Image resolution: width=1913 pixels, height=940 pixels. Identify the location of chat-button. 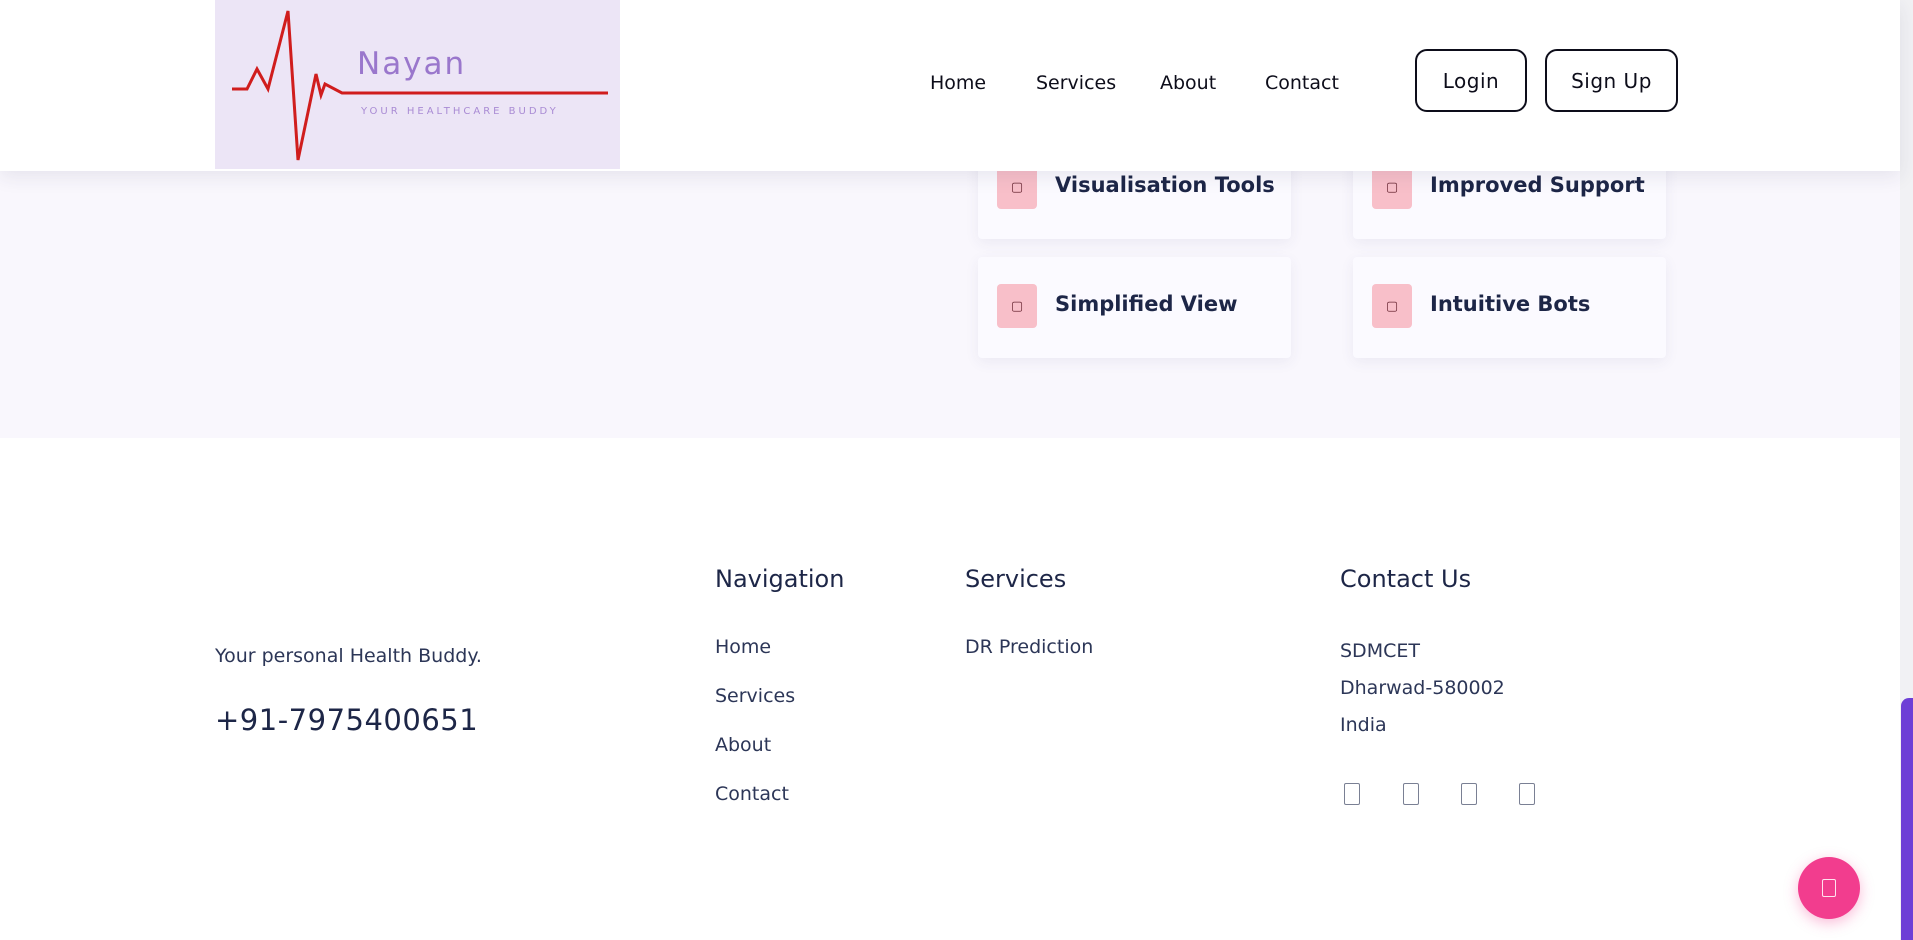
(1829, 888).